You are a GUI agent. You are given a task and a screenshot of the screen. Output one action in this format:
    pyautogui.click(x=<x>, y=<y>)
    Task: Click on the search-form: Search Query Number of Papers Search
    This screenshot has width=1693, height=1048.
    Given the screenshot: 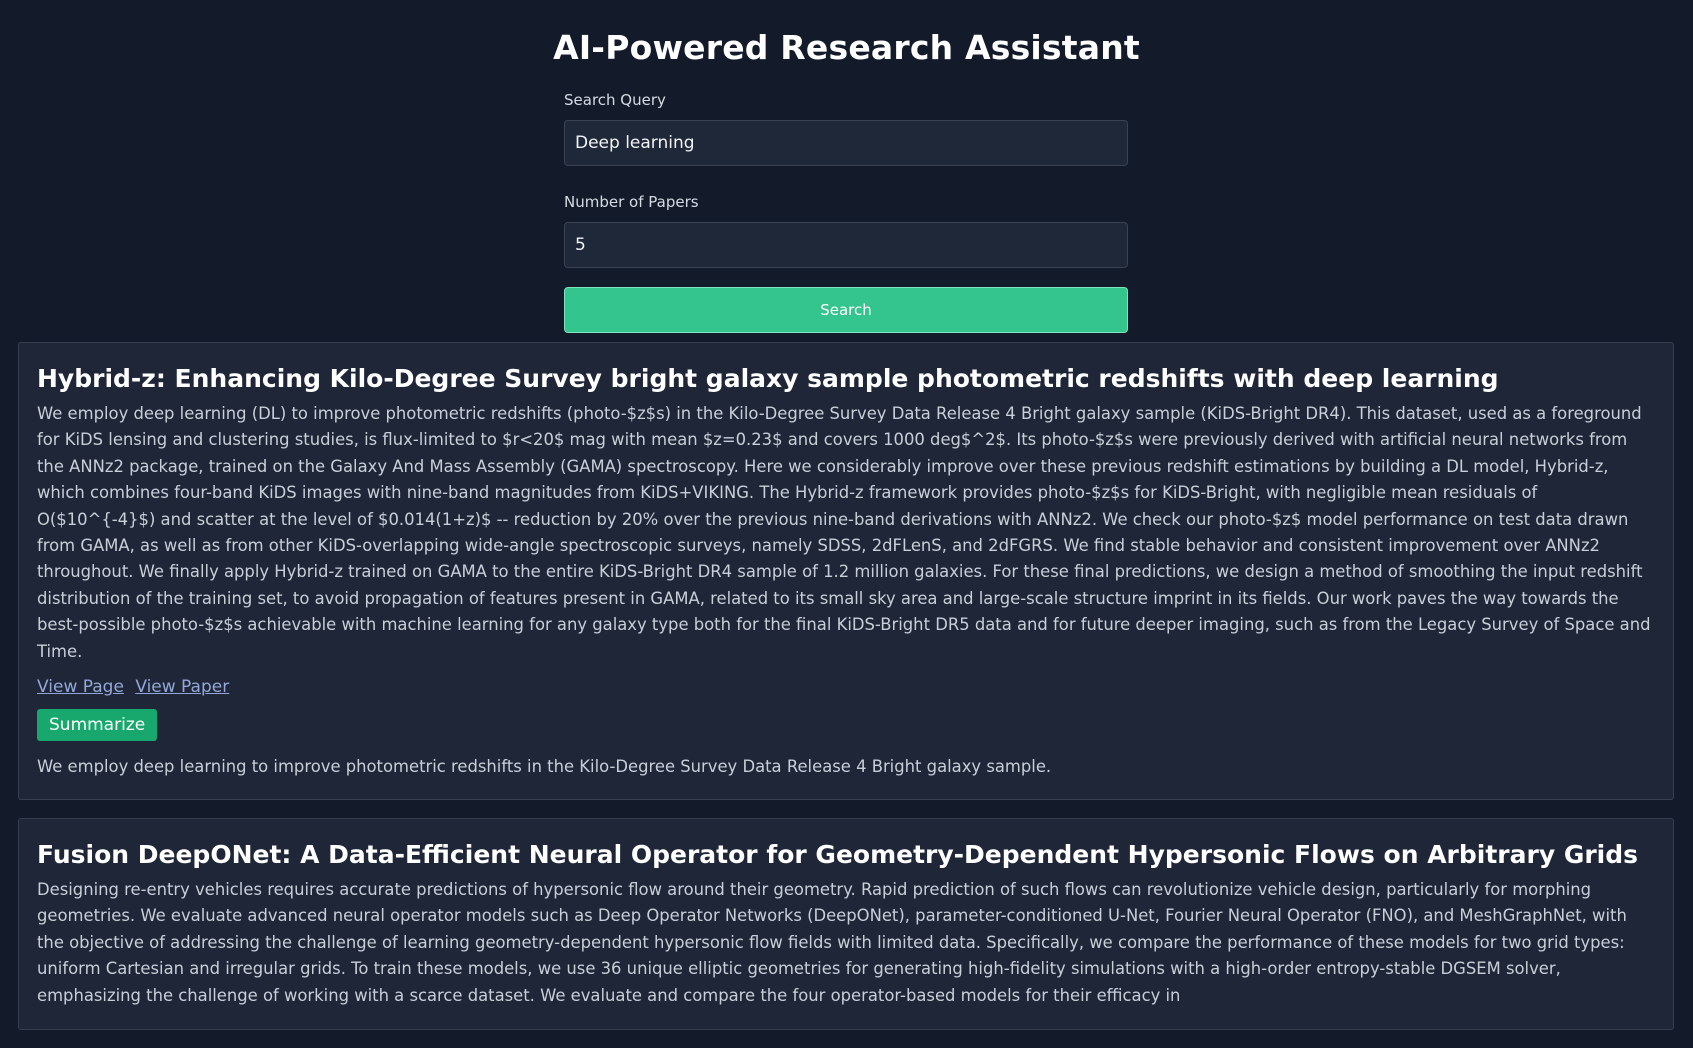 What is the action you would take?
    pyautogui.click(x=846, y=211)
    